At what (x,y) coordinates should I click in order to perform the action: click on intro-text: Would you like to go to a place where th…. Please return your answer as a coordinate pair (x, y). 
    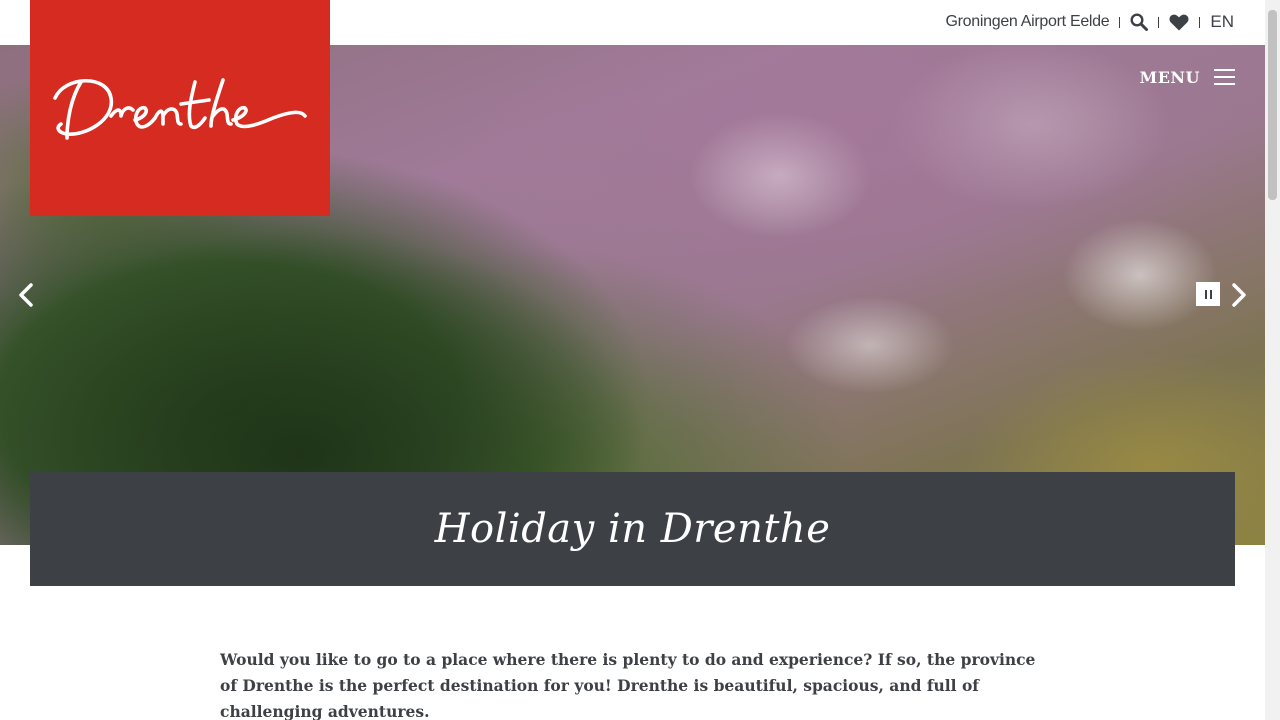
    Looking at the image, I should click on (628, 685).